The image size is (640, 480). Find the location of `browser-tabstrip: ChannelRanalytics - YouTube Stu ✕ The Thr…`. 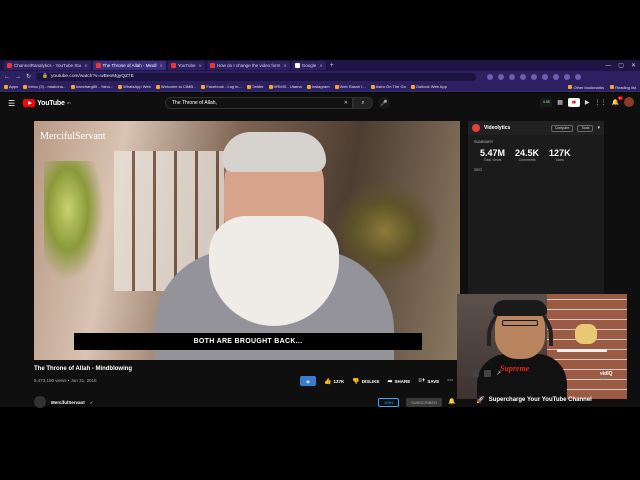

browser-tabstrip: ChannelRanalytics - YouTube Stu ✕ The Thr… is located at coordinates (320, 65).